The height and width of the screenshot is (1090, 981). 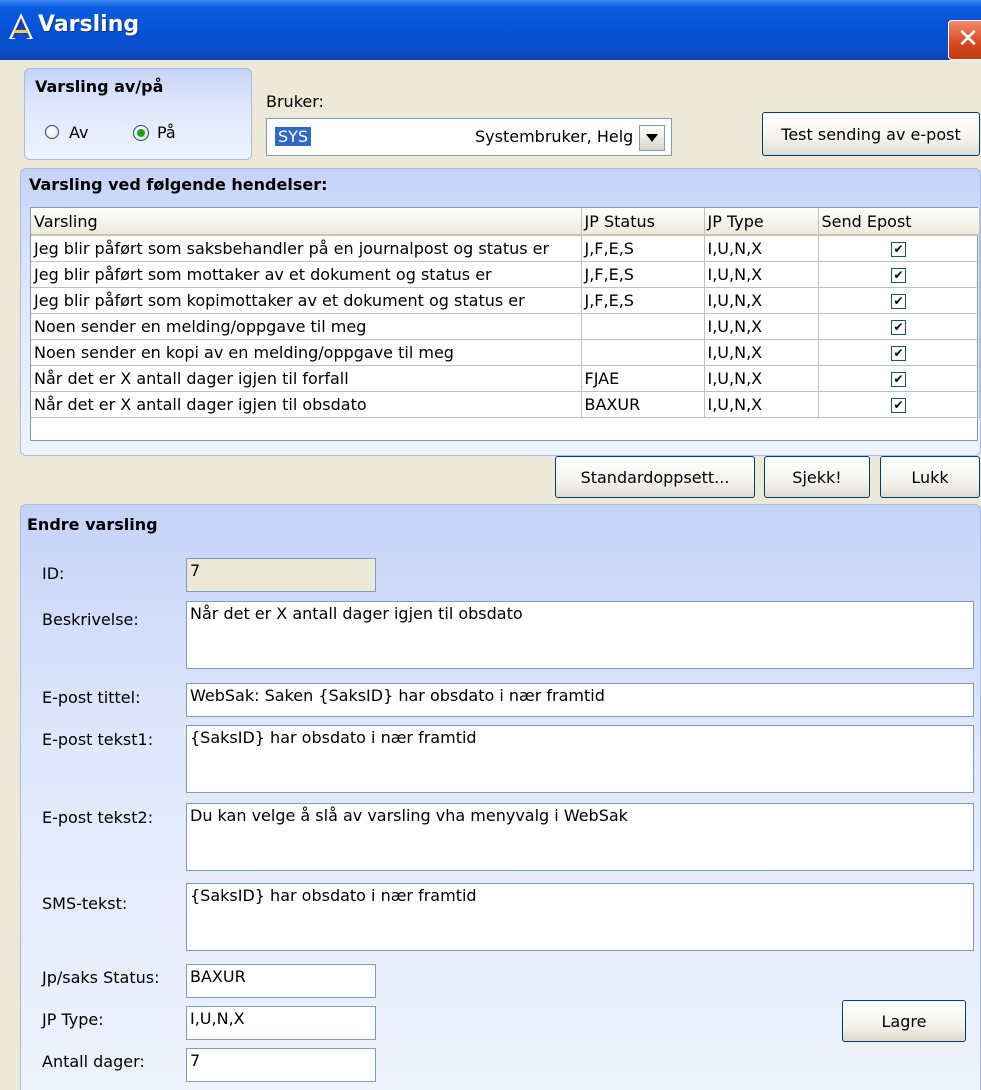 What do you see at coordinates (281, 1023) in the screenshot?
I see `jp-type-field: I,U,N,X` at bounding box center [281, 1023].